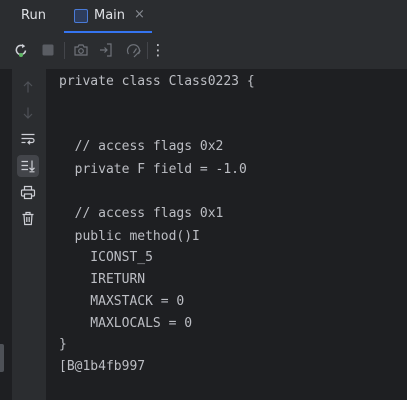 This screenshot has width=407, height=400. Describe the element at coordinates (28, 87) in the screenshot. I see `arrow-up-icon` at that location.